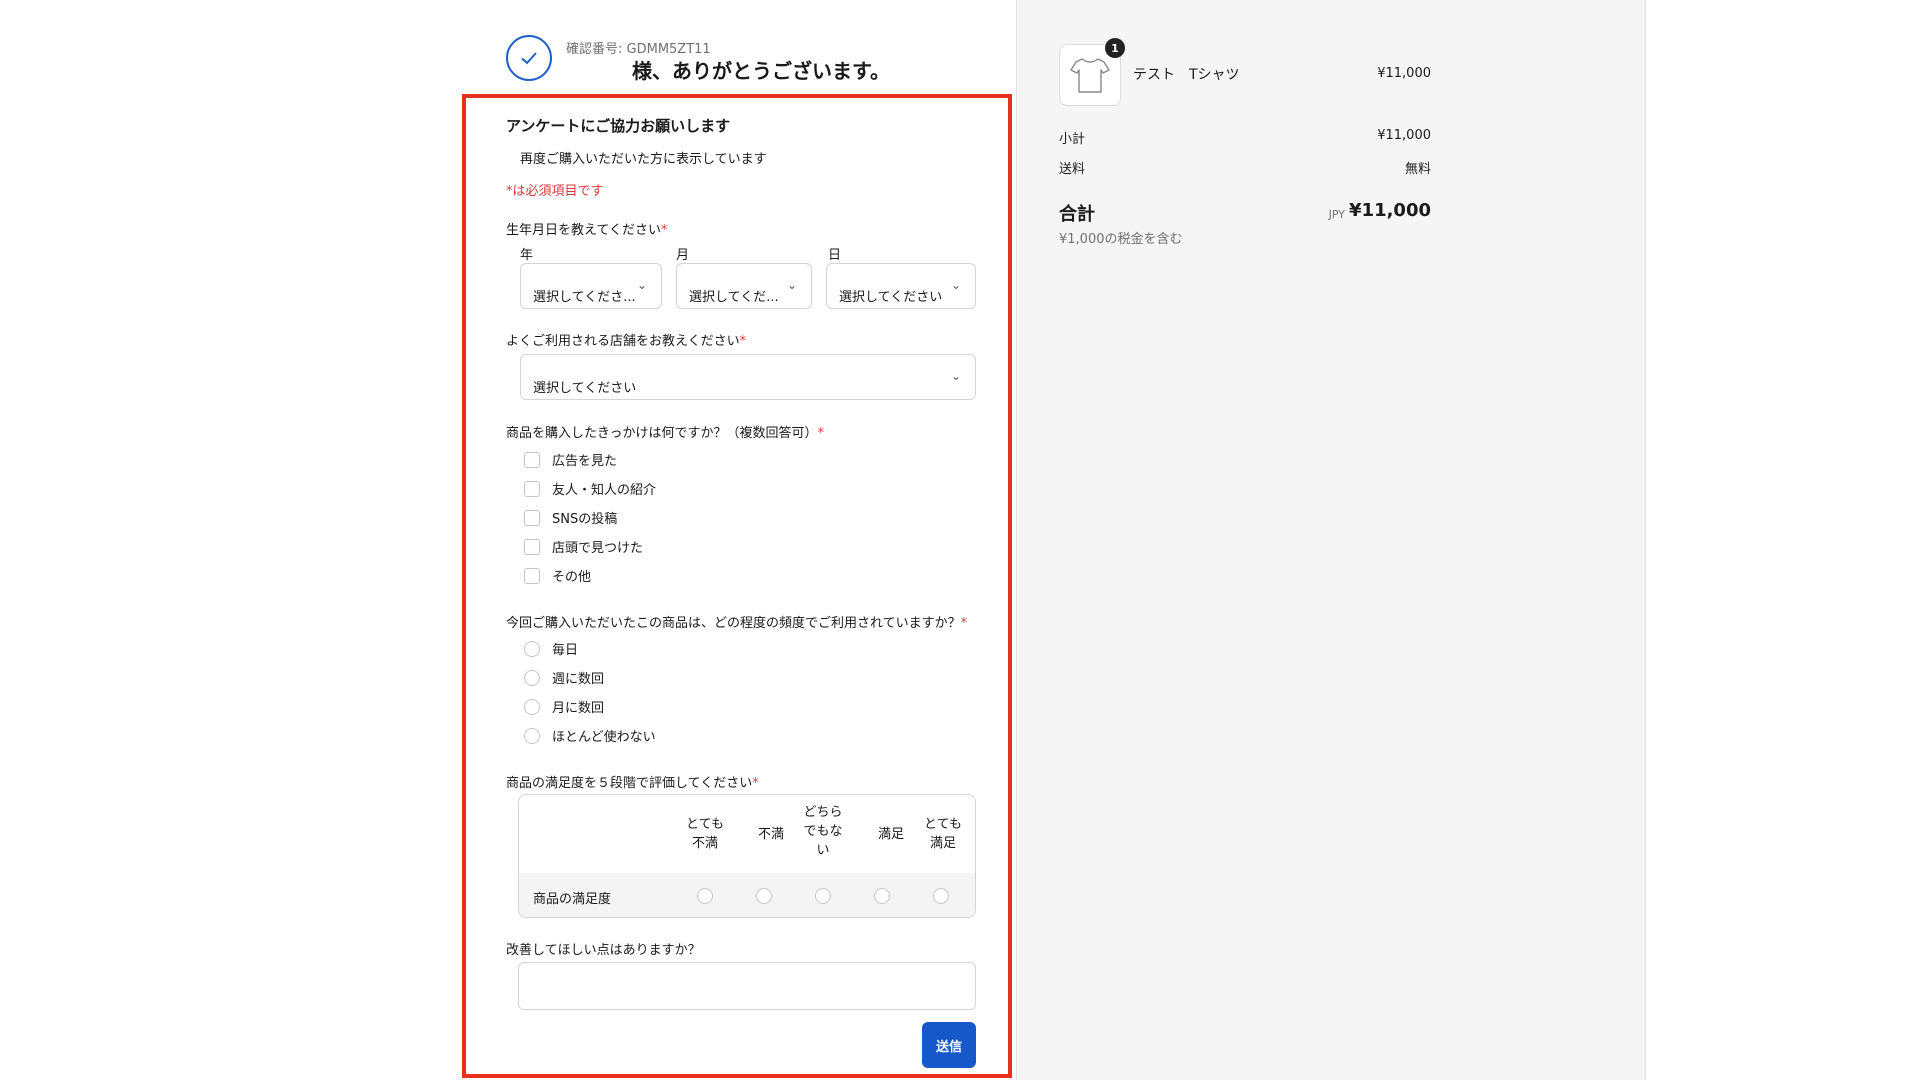  Describe the element at coordinates (591, 286) in the screenshot. I see `year-select: 選択してくださ... ⌄` at that location.